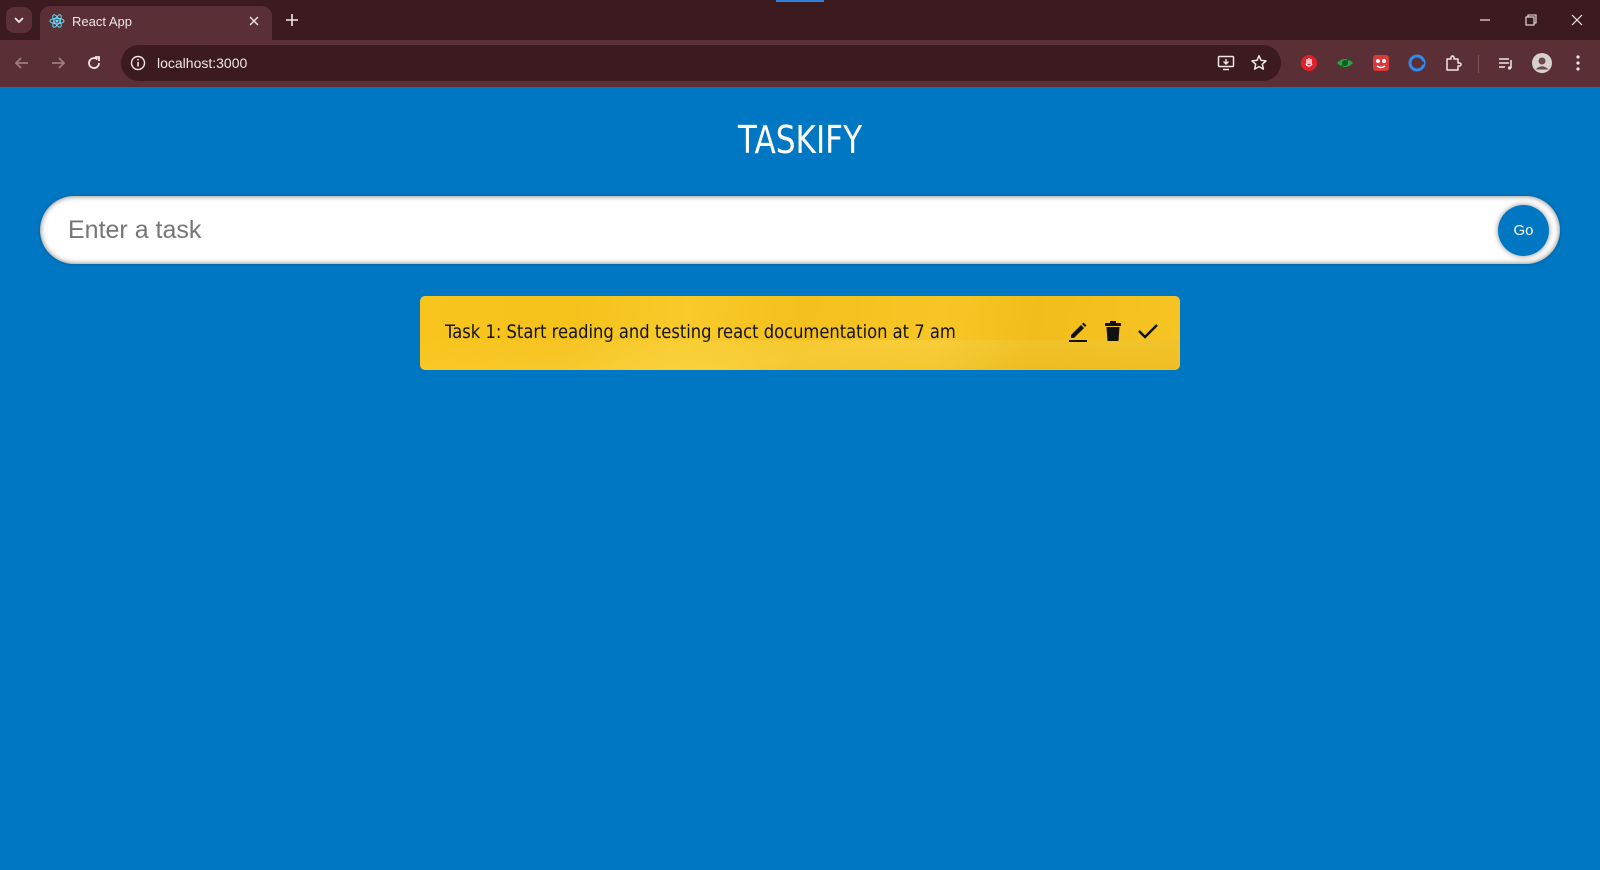 Image resolution: width=1600 pixels, height=870 pixels. I want to click on tab-title: React App, so click(102, 21).